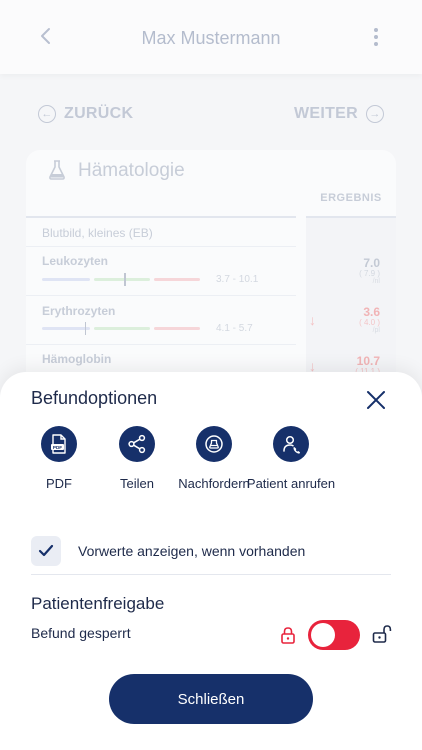 The width and height of the screenshot is (422, 750). What do you see at coordinates (376, 37) in the screenshot?
I see `more-options-icon` at bounding box center [376, 37].